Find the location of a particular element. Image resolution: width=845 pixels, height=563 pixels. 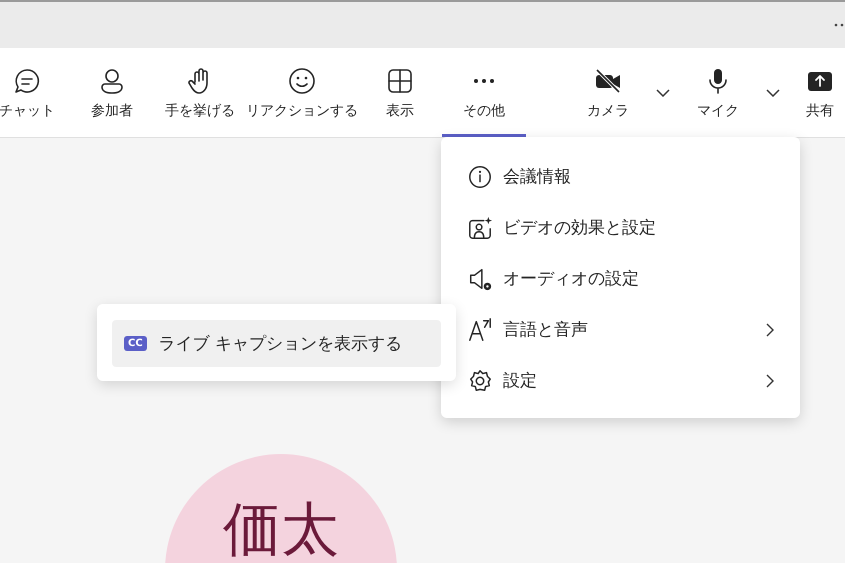

toolbar-button: 参加者 is located at coordinates (112, 92).